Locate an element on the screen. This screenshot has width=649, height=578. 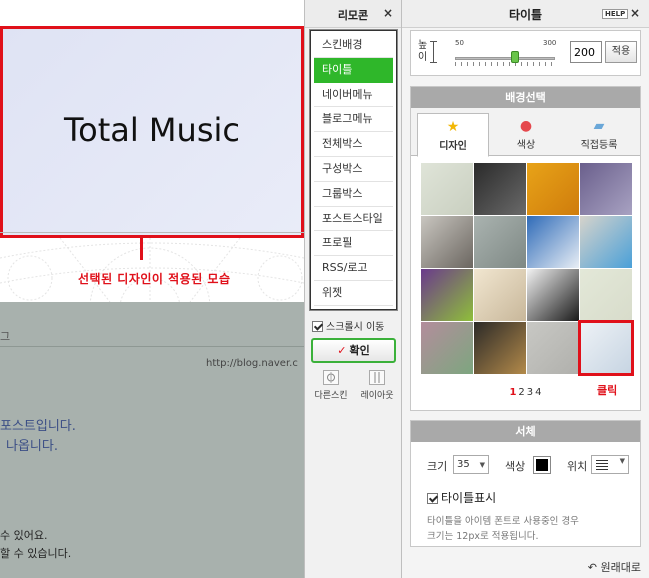
design-thumbnail-santorini is located at coordinates (553, 242).